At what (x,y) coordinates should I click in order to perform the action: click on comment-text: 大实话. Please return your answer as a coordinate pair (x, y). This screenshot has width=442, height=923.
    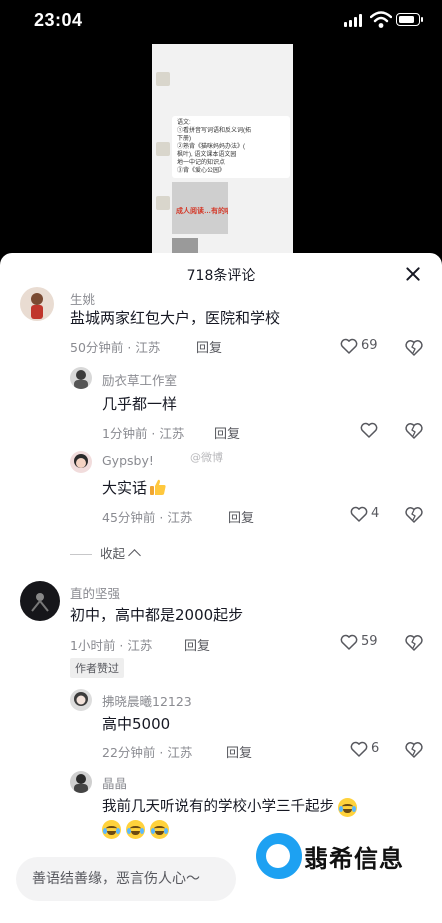
    Looking at the image, I should click on (134, 487).